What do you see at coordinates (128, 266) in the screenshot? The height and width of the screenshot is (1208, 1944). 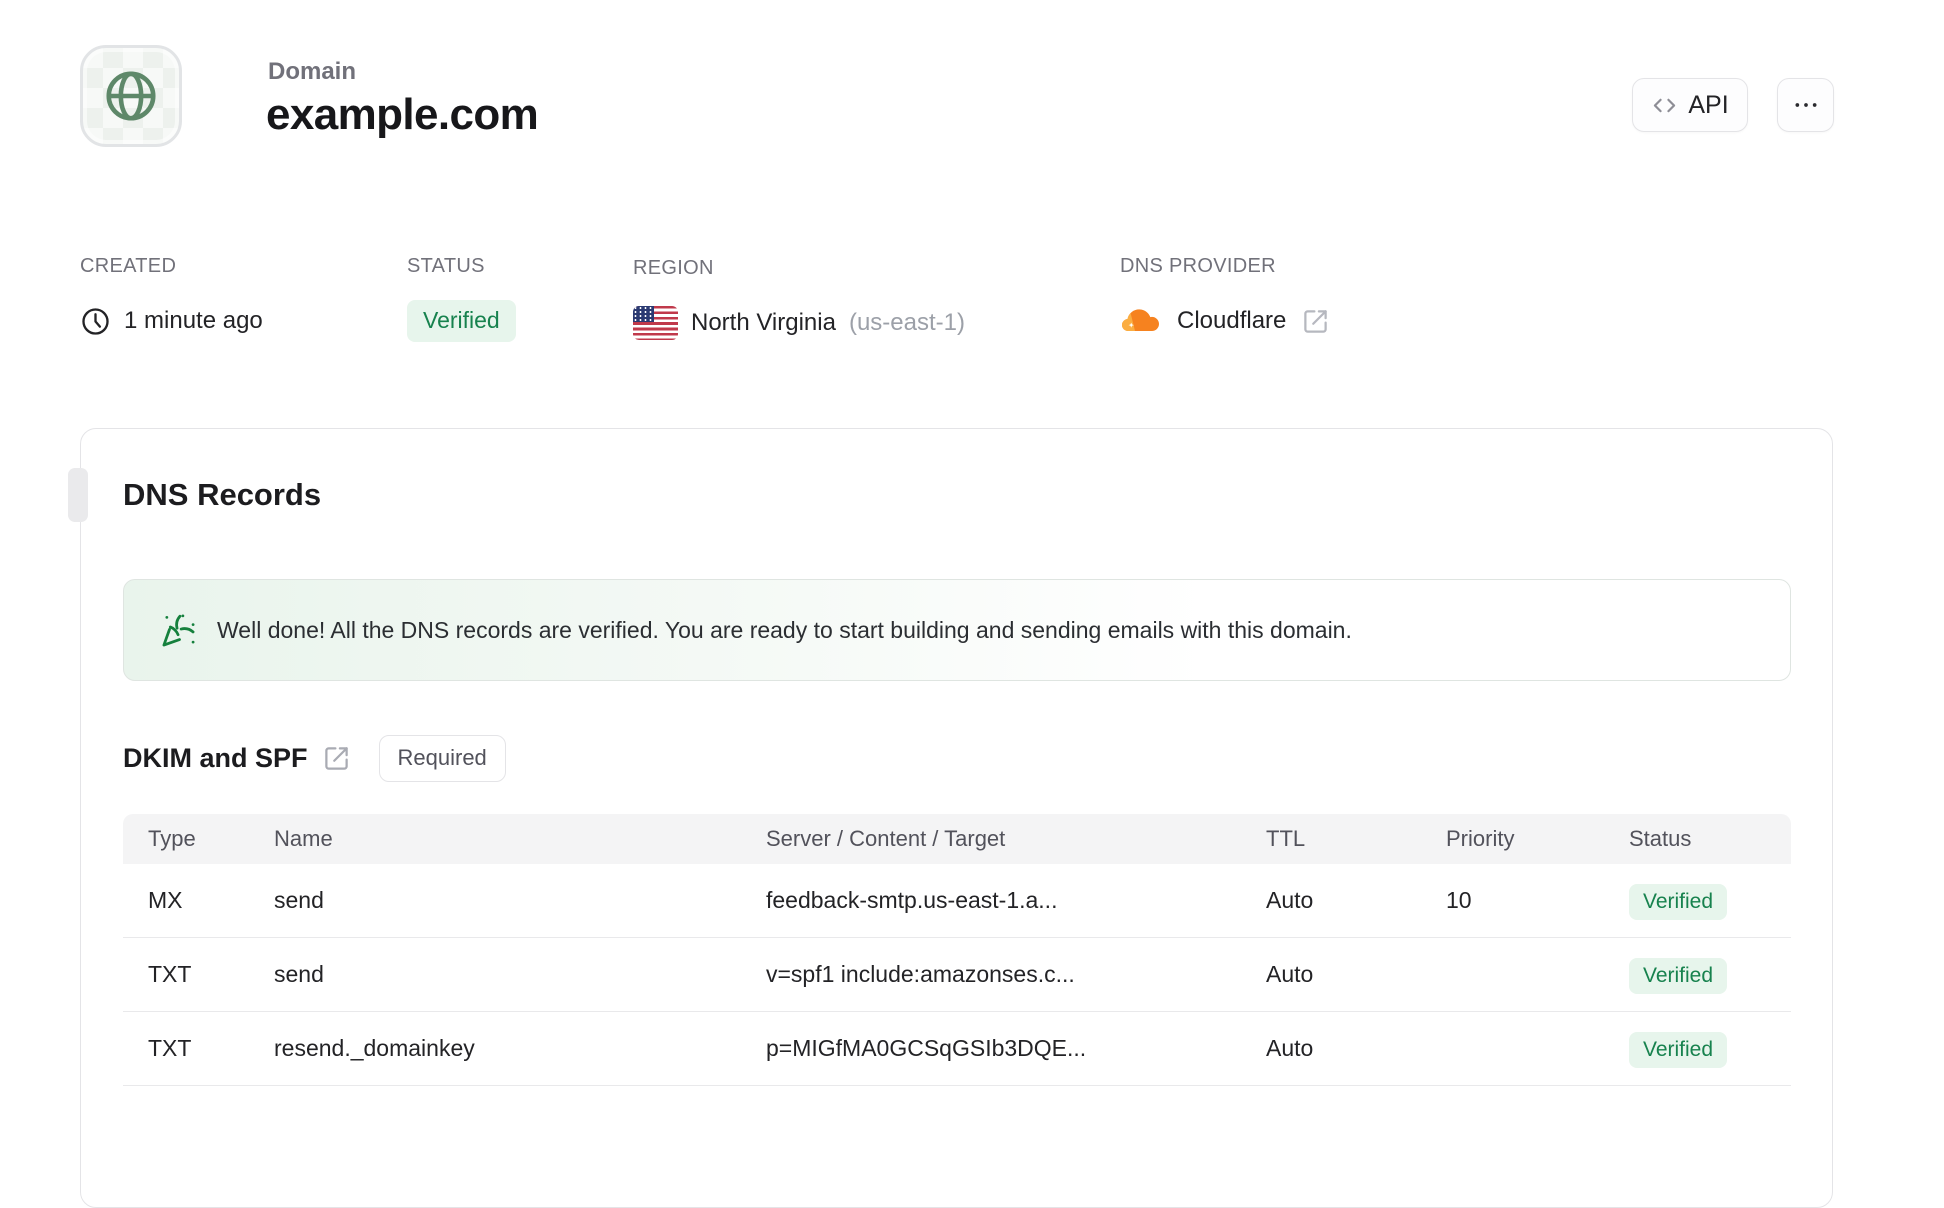 I see `meta-created-label: CREATED` at bounding box center [128, 266].